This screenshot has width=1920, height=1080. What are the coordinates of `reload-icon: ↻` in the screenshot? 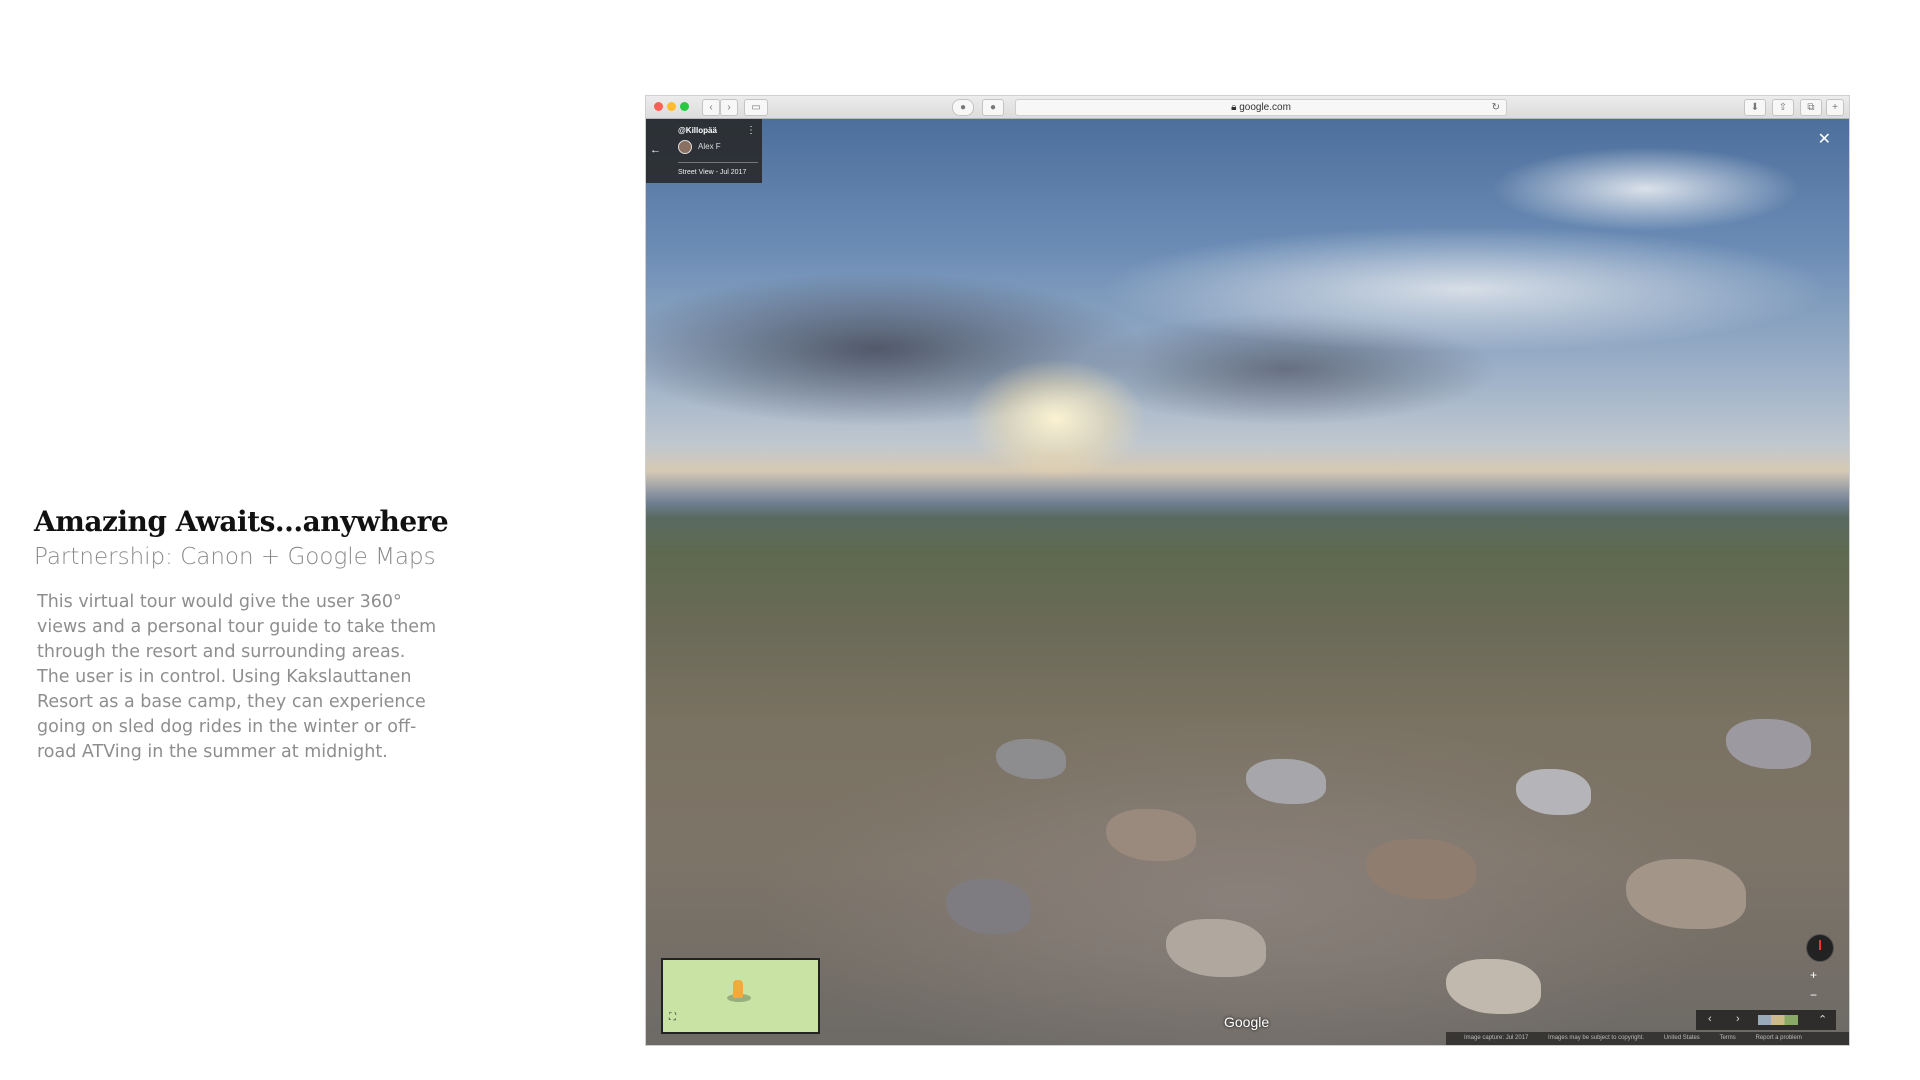 It's located at (1496, 107).